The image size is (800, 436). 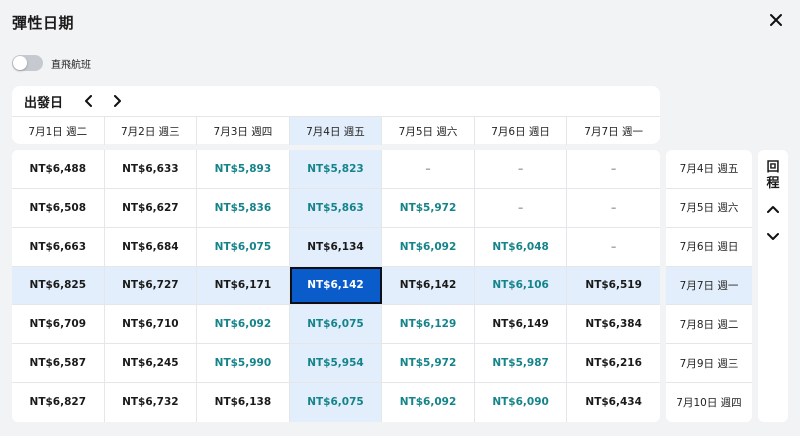 What do you see at coordinates (58, 324) in the screenshot?
I see `price-cell: NT$6,709` at bounding box center [58, 324].